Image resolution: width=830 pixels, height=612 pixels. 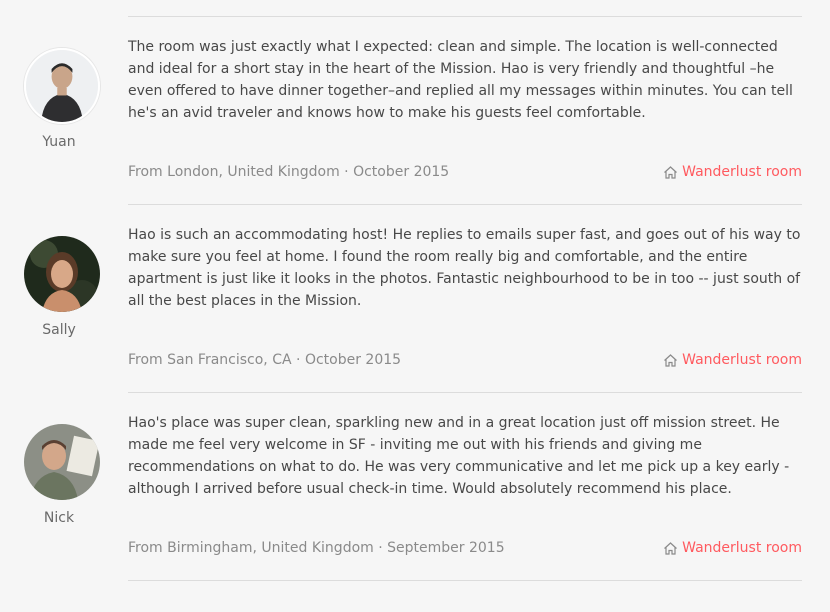 What do you see at coordinates (210, 360) in the screenshot?
I see `review-location: From San Francisco, CA` at bounding box center [210, 360].